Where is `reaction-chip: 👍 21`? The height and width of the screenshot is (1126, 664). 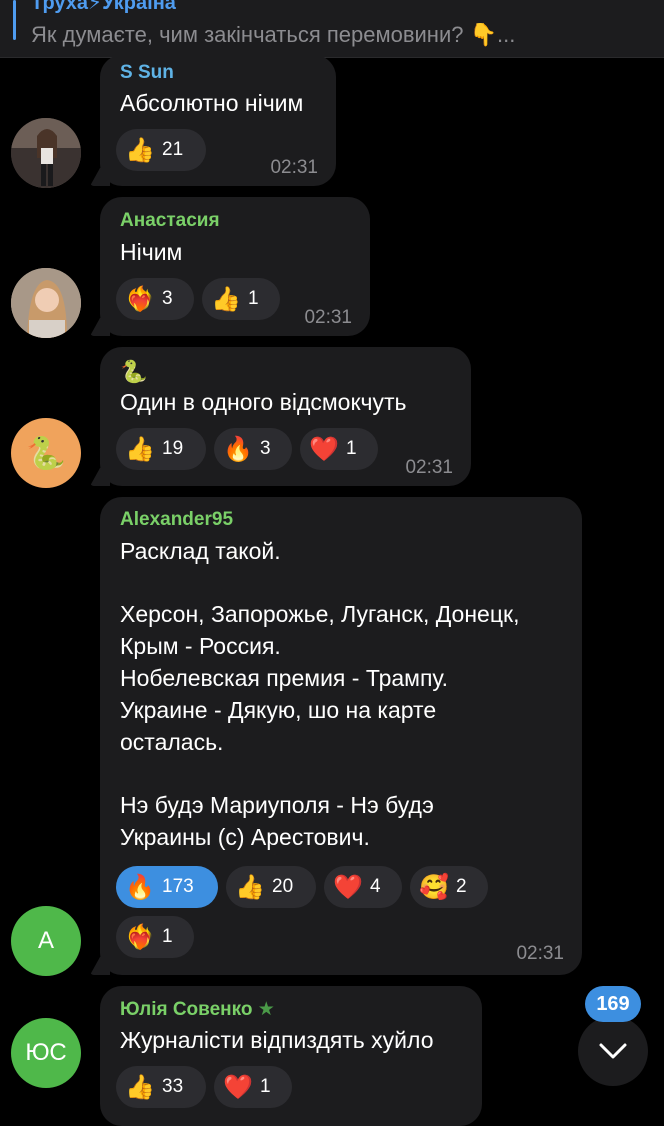
reaction-chip: 👍 21 is located at coordinates (161, 150).